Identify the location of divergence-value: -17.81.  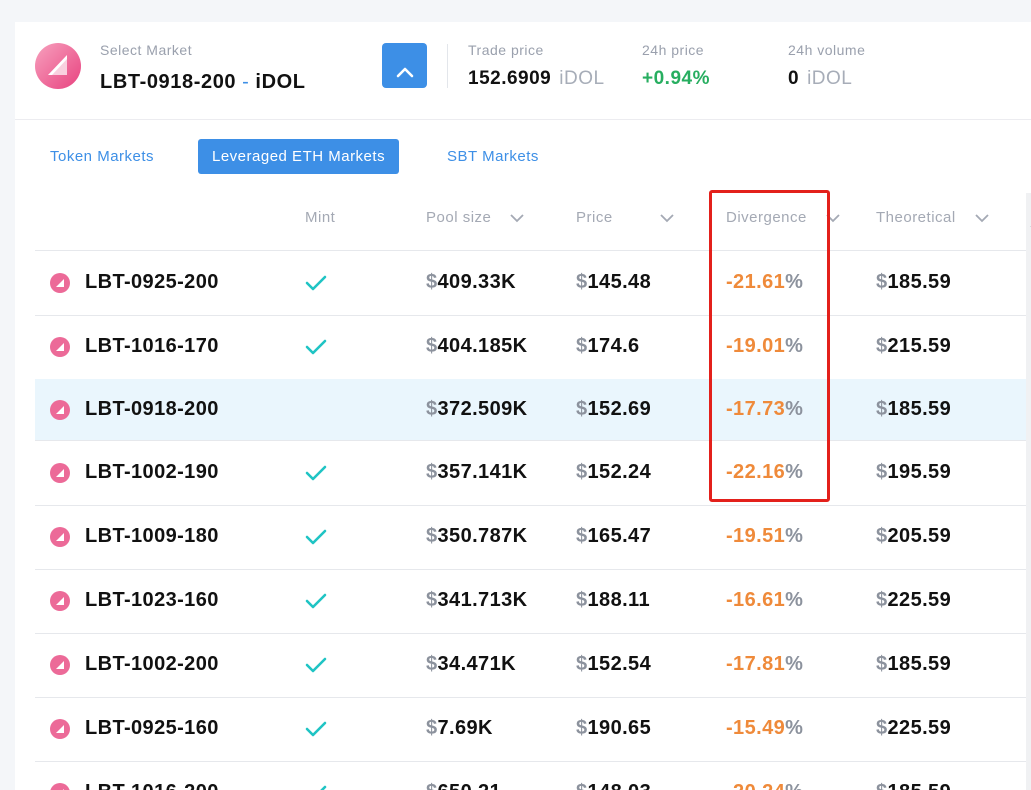
(756, 664).